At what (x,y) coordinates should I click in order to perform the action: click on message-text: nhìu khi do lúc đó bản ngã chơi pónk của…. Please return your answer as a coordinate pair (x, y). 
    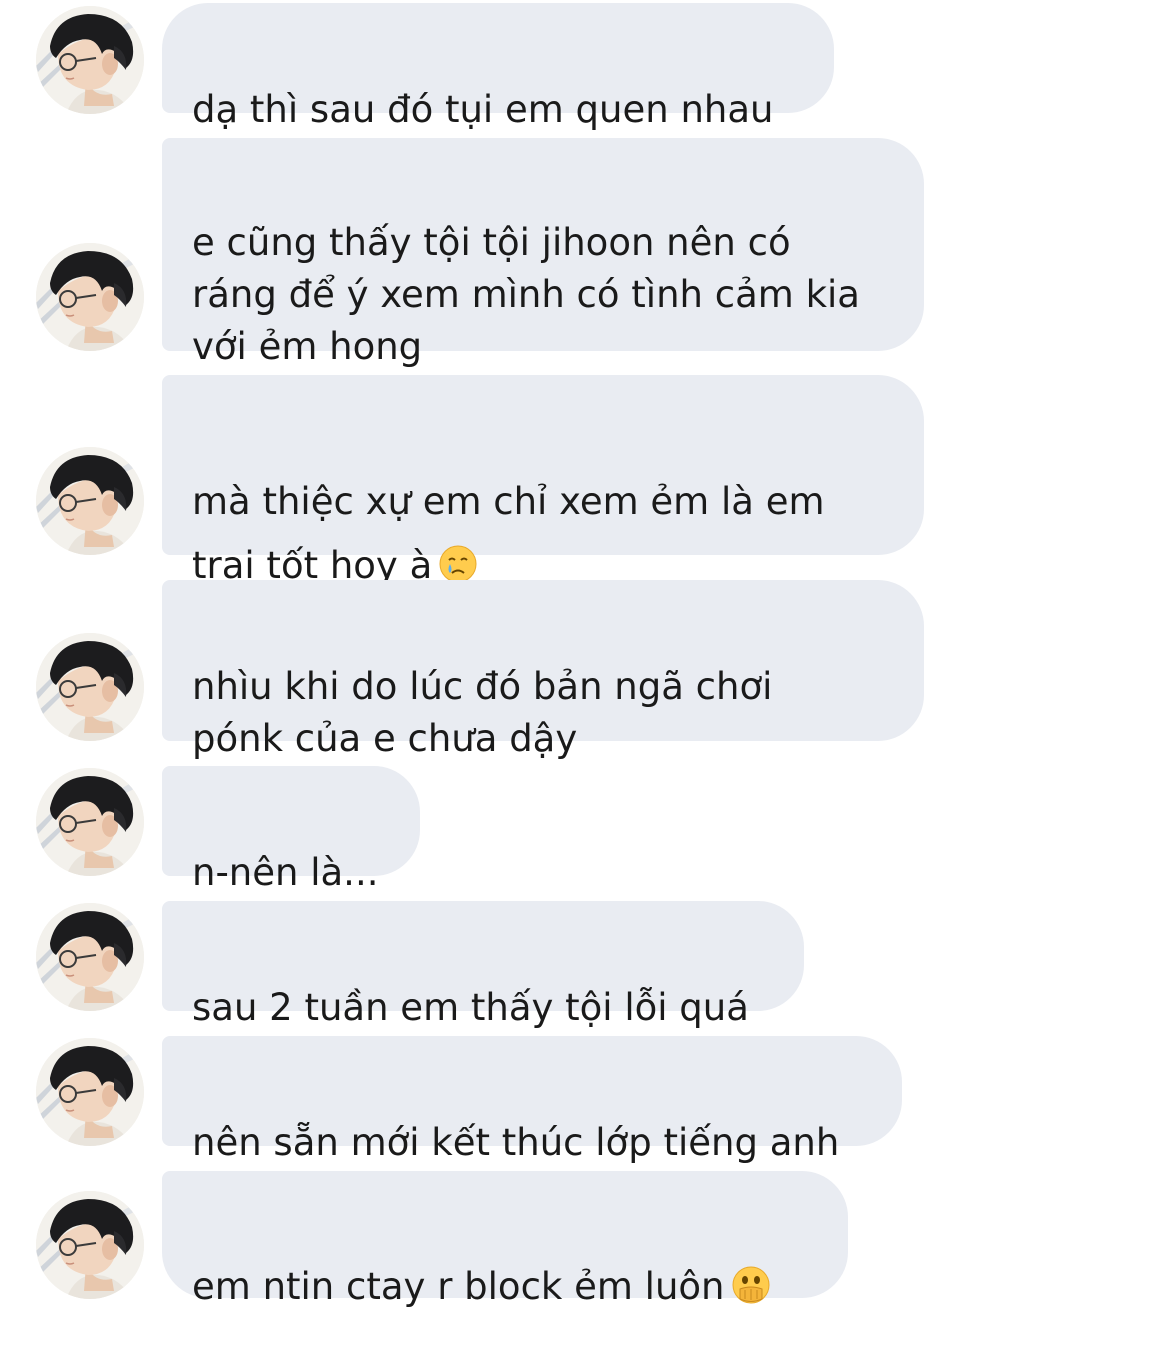
    Looking at the image, I should click on (482, 712).